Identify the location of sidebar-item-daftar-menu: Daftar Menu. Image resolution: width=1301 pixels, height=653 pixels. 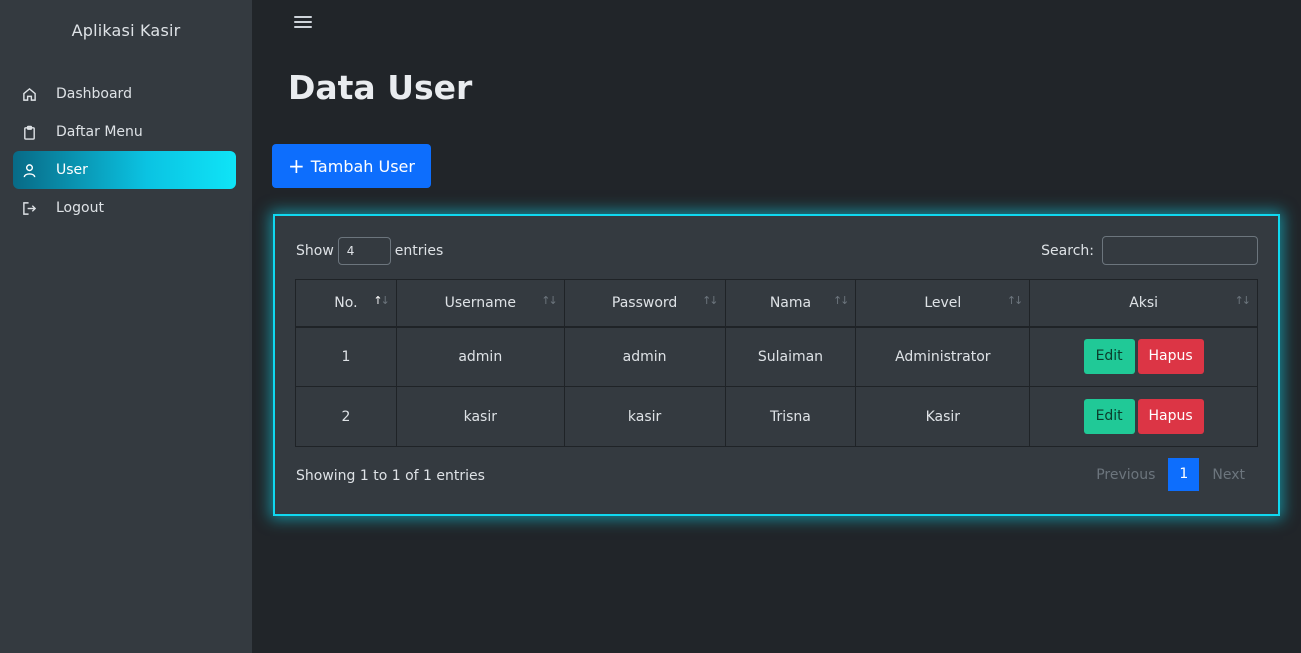
(124, 132).